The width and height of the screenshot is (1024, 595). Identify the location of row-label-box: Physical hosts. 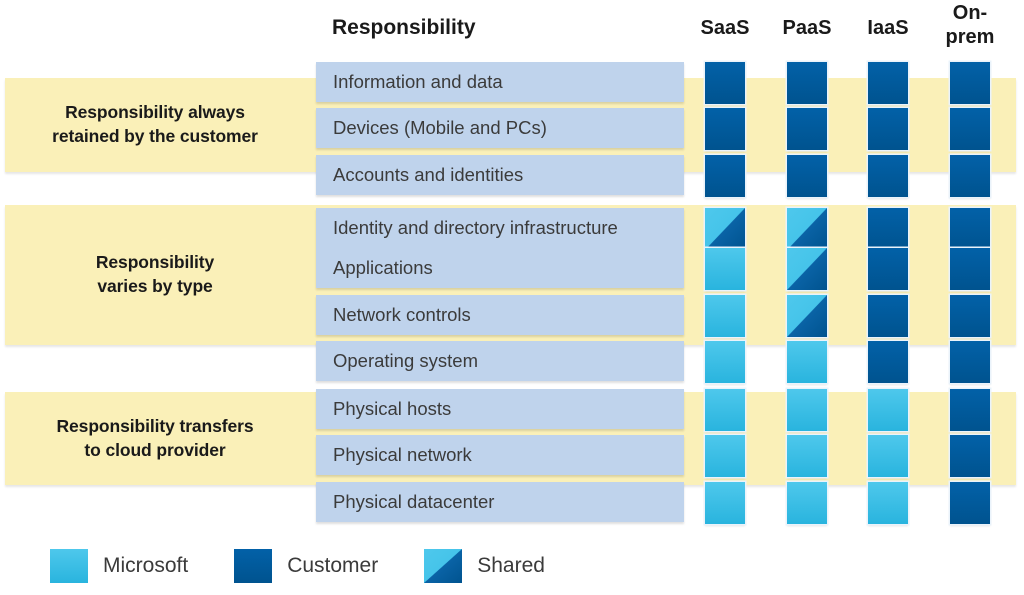
(500, 409).